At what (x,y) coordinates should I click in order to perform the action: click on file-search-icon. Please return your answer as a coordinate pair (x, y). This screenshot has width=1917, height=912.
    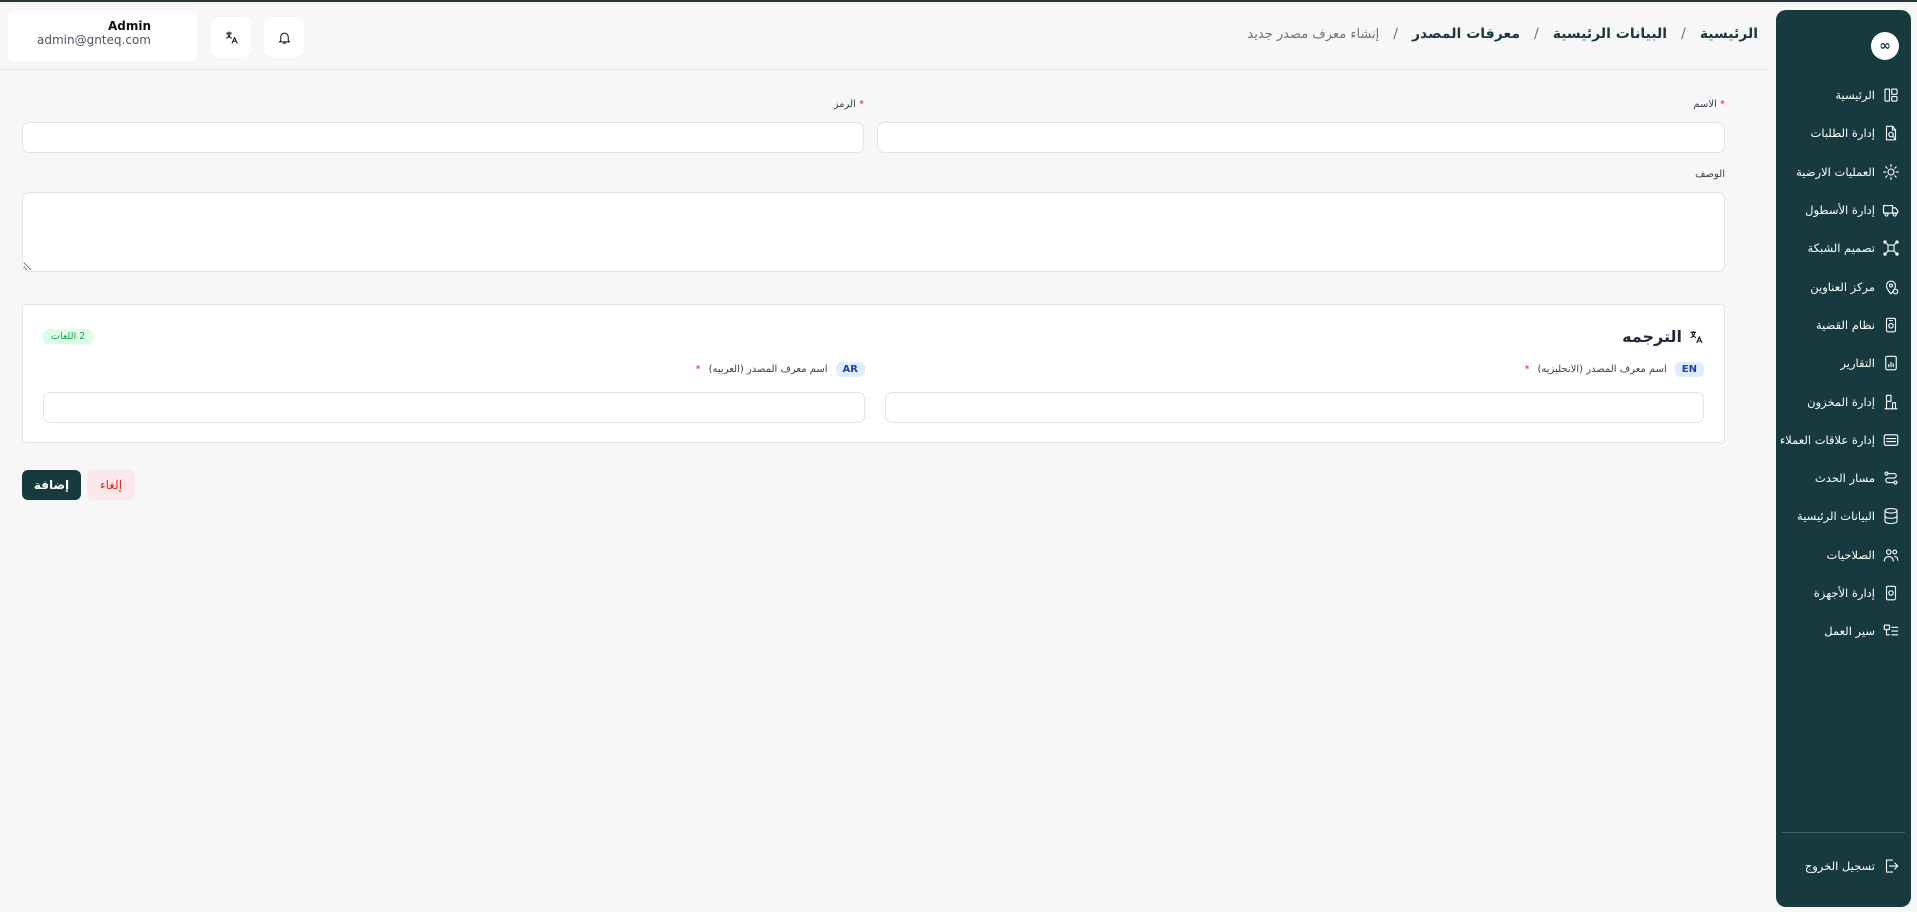
    Looking at the image, I should click on (1891, 133).